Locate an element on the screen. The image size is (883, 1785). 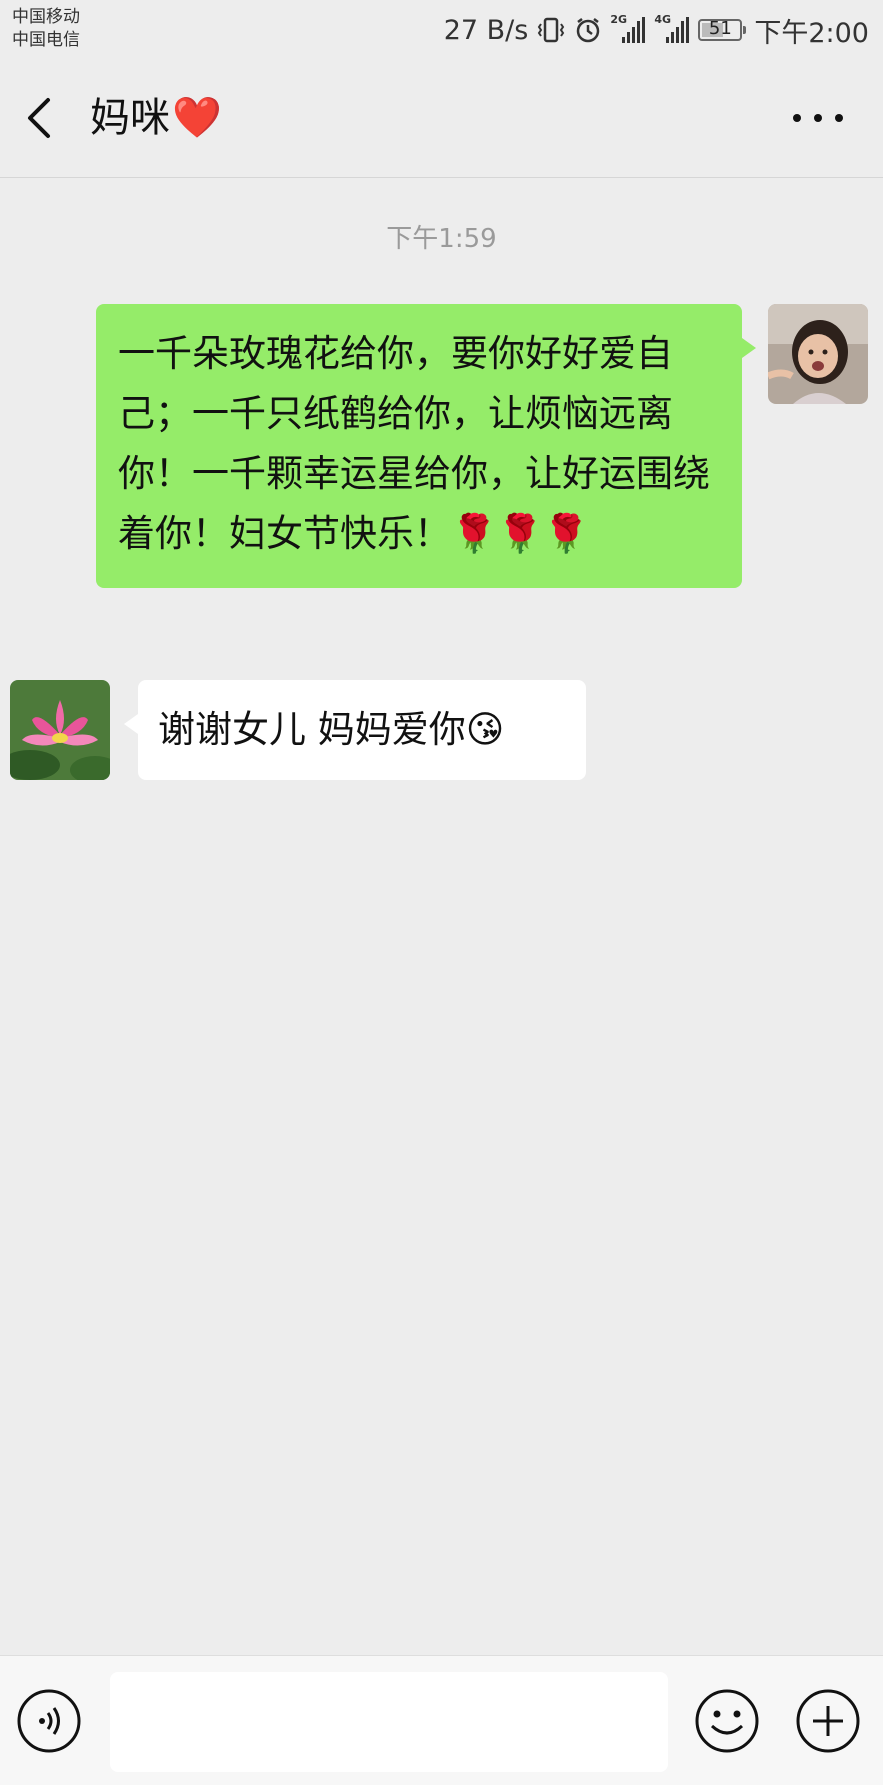
carrier-info: 中国移动 中国电信 is located at coordinates (46, 29).